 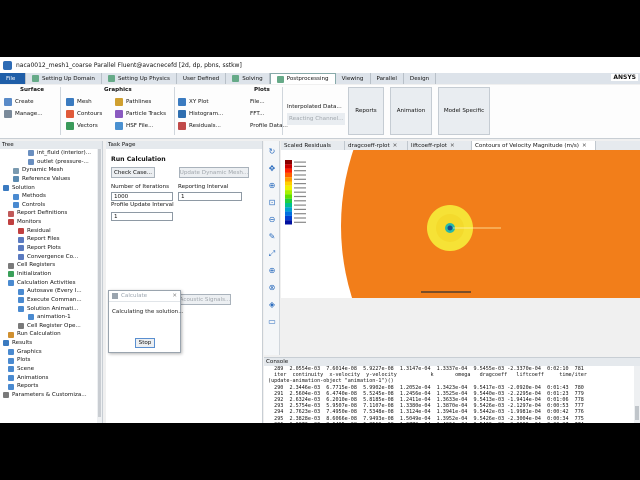 What do you see at coordinates (51, 386) in the screenshot?
I see `tree-item: Reports` at bounding box center [51, 386].